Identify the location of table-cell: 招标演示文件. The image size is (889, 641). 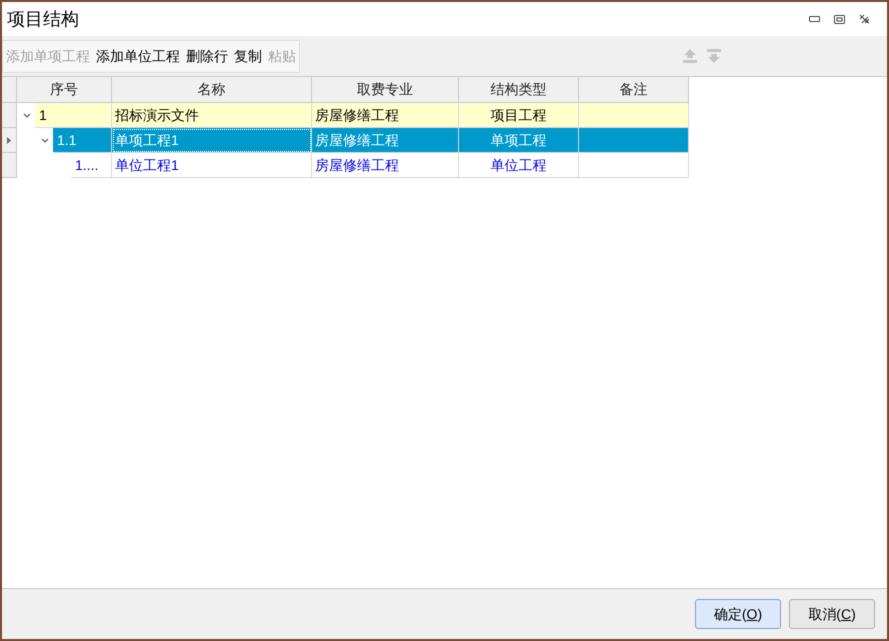
(212, 115).